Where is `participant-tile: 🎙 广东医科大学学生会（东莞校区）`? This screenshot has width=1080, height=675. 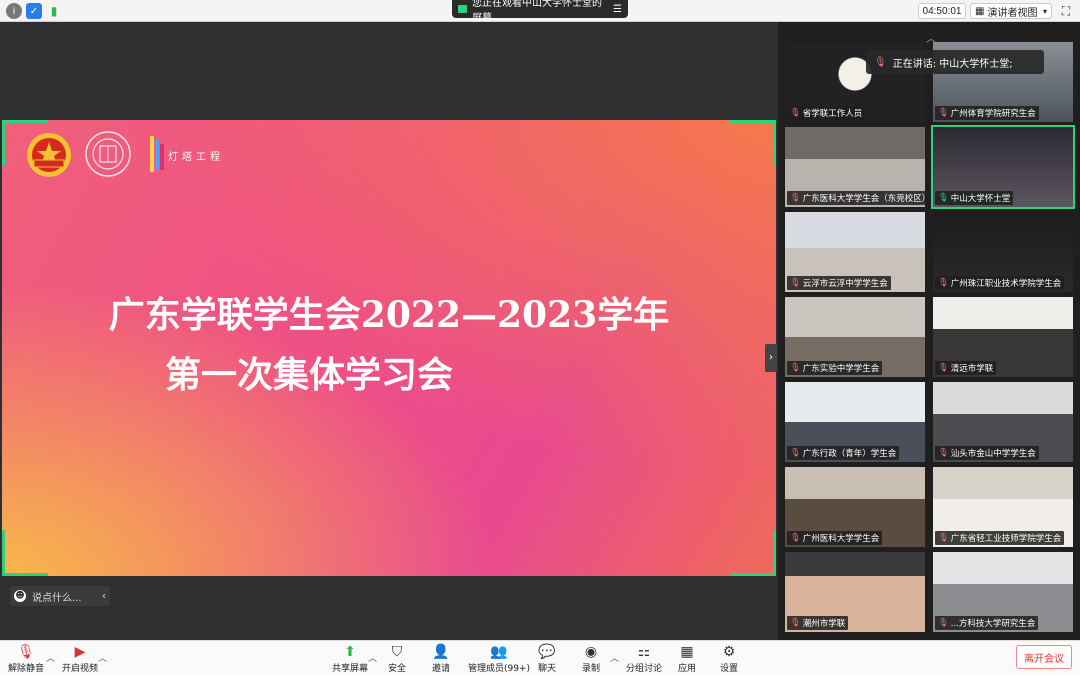 participant-tile: 🎙 广东医科大学学生会（东莞校区） is located at coordinates (855, 167).